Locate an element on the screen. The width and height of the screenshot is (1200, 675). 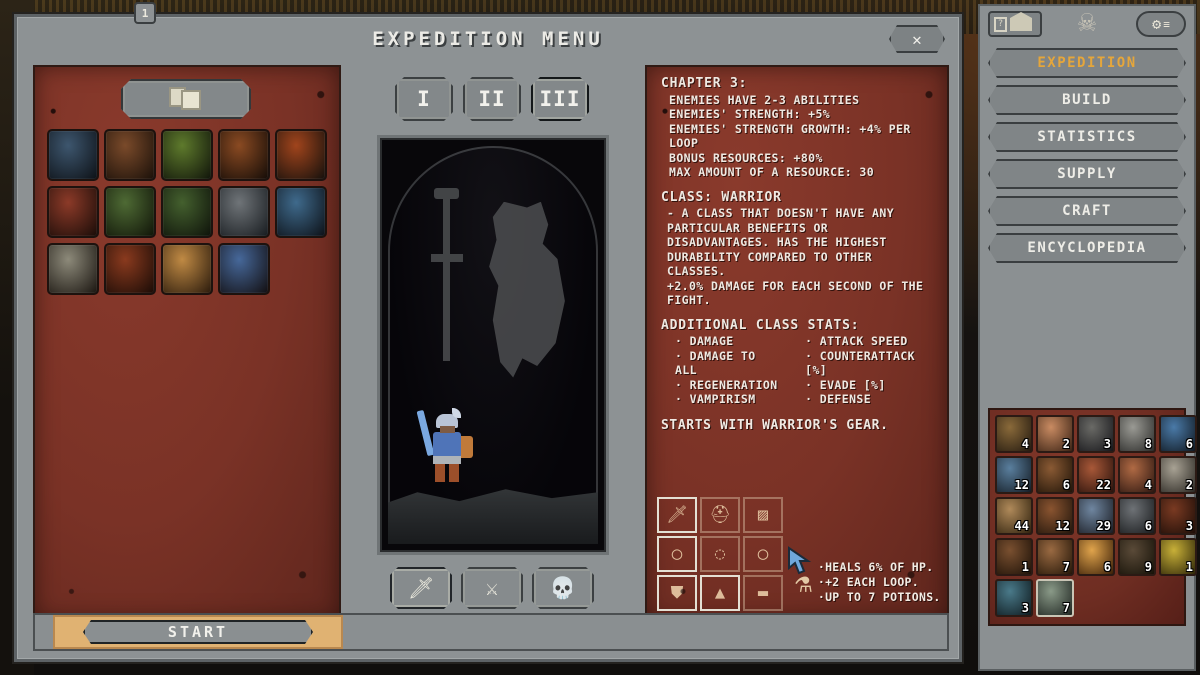
start-button: START is located at coordinates (198, 632).